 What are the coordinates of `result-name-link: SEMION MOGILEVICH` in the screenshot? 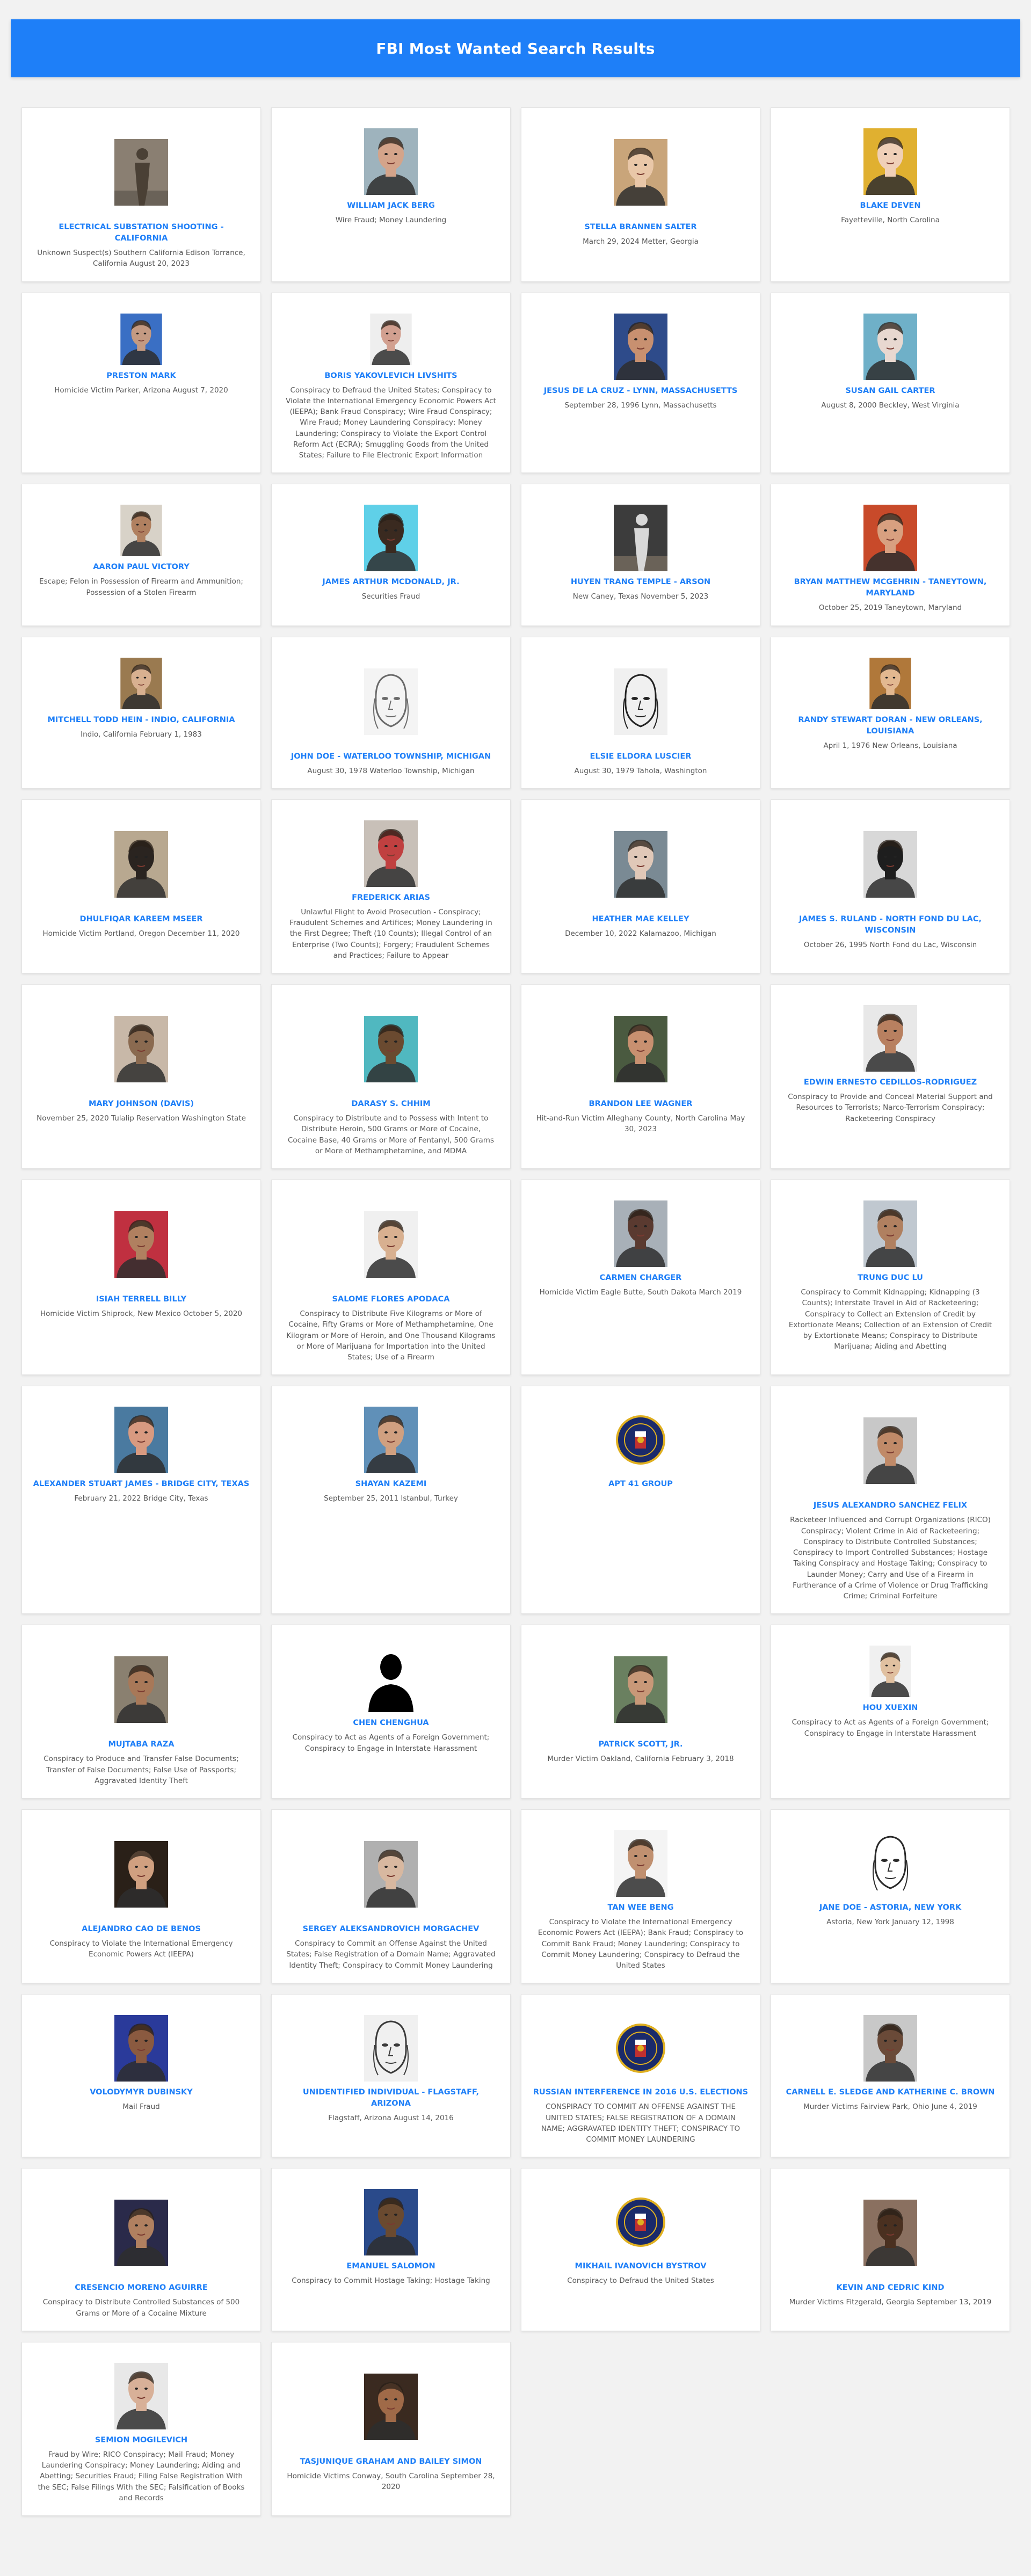 It's located at (141, 2440).